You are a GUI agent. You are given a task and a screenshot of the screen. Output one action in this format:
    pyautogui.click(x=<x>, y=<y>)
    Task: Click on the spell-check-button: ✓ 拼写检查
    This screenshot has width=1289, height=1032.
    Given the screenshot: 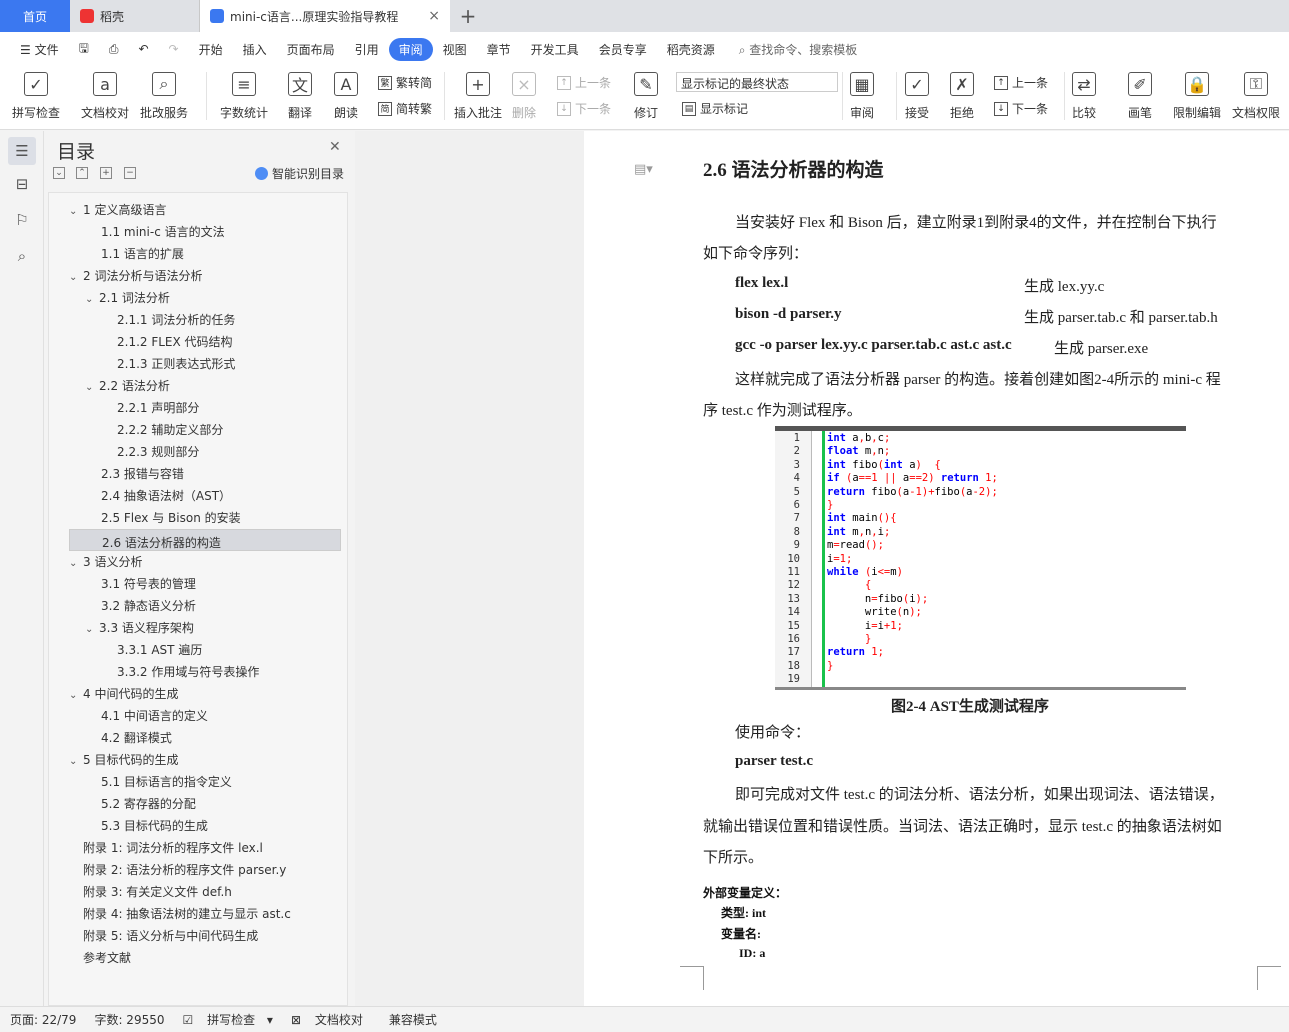 What is the action you would take?
    pyautogui.click(x=36, y=96)
    